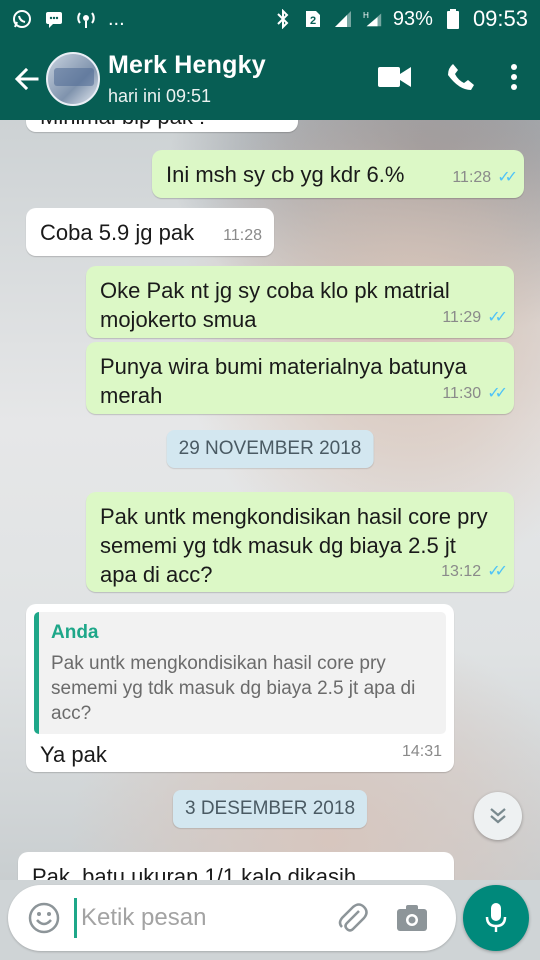 The height and width of the screenshot is (960, 540). I want to click on message-meta: 11:30 ✓✓, so click(475, 393).